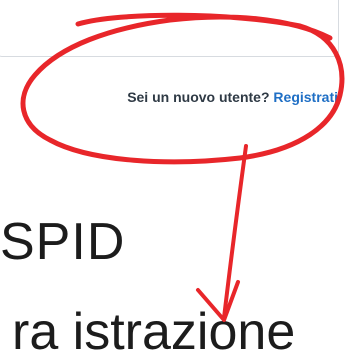 The width and height of the screenshot is (350, 361). I want to click on register-link: Registrati, so click(305, 97).